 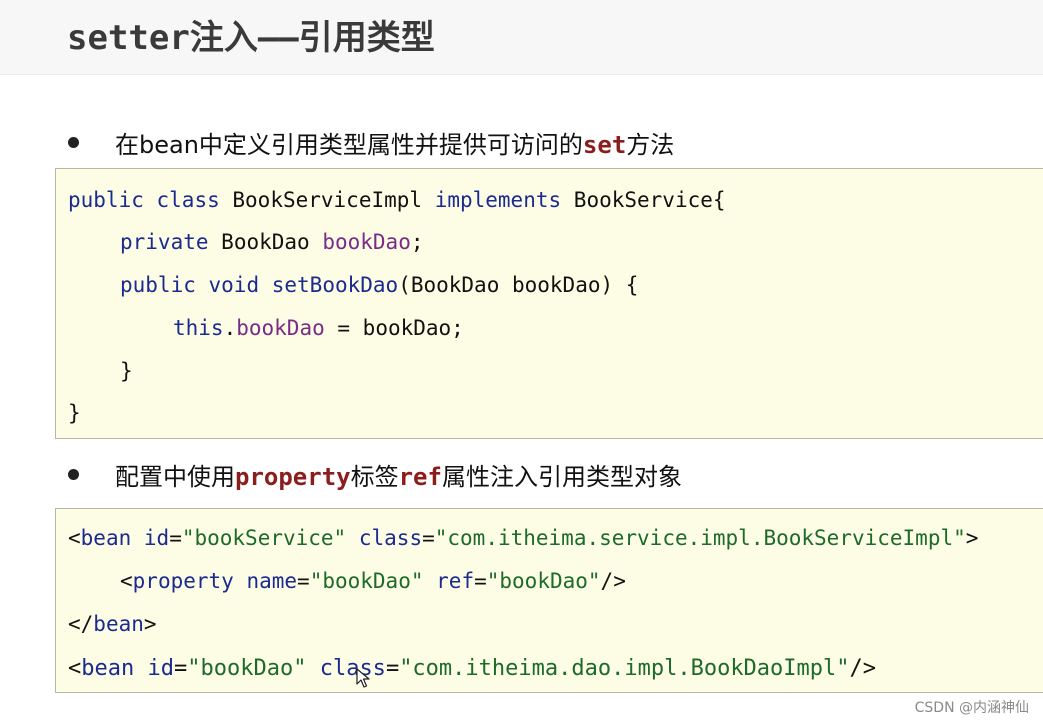 I want to click on code-line: </bean>, so click(x=112, y=624).